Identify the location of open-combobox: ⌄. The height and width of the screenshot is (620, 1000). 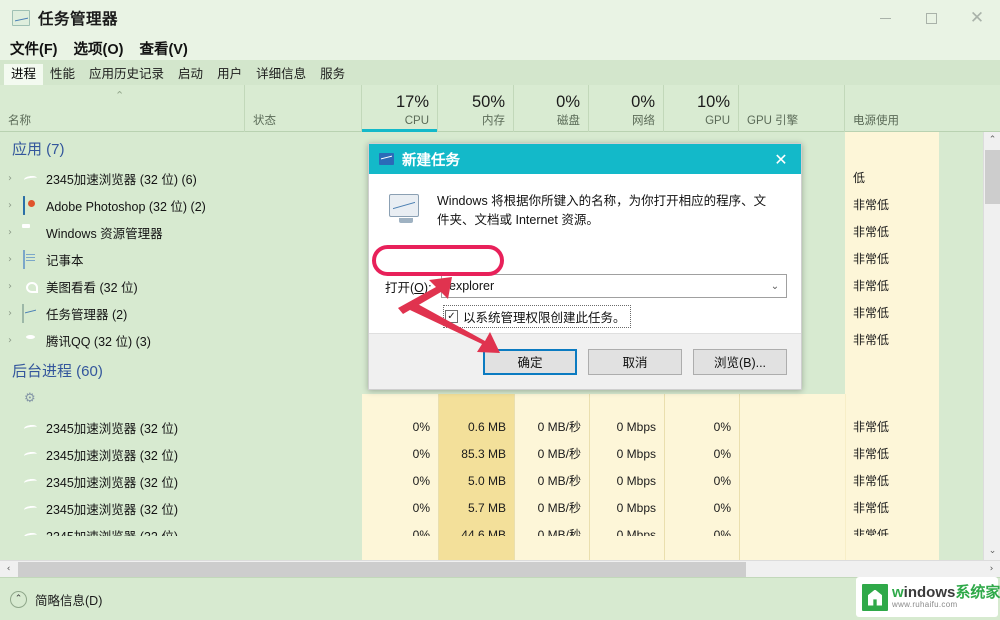
(614, 286).